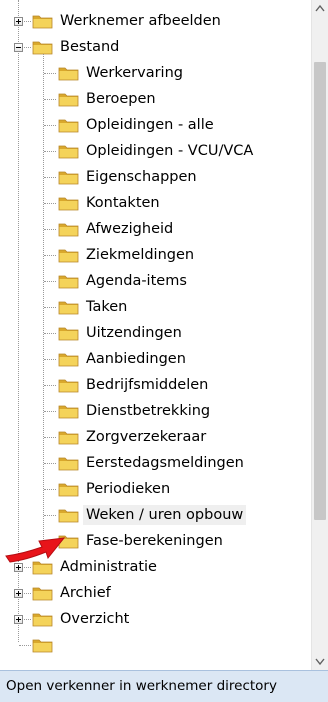 This screenshot has height=702, width=328. I want to click on tree-node-label: Kontakten, so click(123, 203).